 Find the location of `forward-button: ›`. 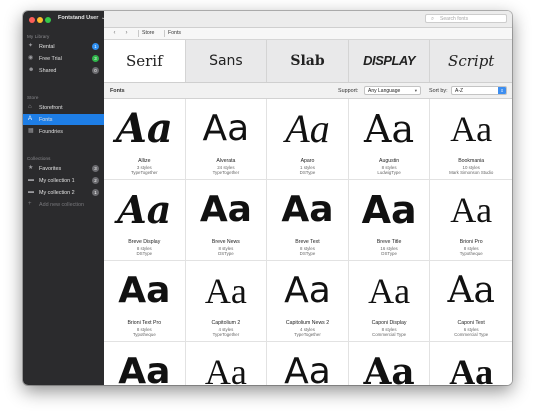

forward-button: › is located at coordinates (126, 33).